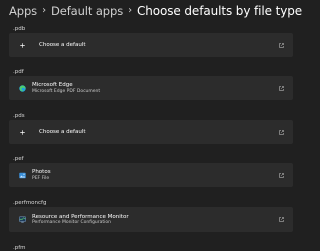  I want to click on file-type-description: Microsoft Edge PDF Document, so click(66, 91).